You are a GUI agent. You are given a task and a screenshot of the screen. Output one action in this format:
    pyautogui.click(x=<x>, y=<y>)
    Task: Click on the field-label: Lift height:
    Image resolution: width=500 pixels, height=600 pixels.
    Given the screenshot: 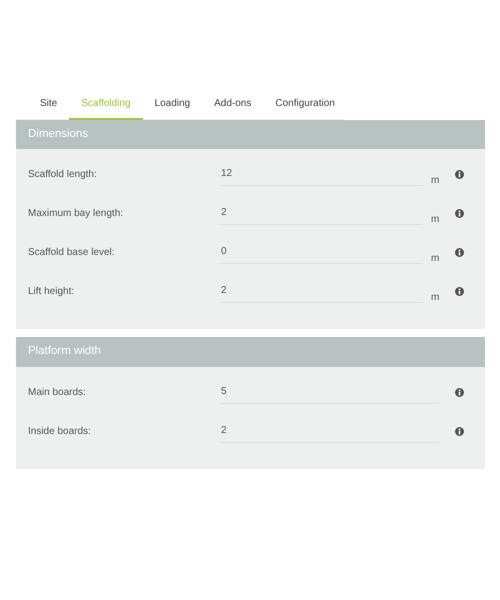 What is the action you would take?
    pyautogui.click(x=52, y=292)
    